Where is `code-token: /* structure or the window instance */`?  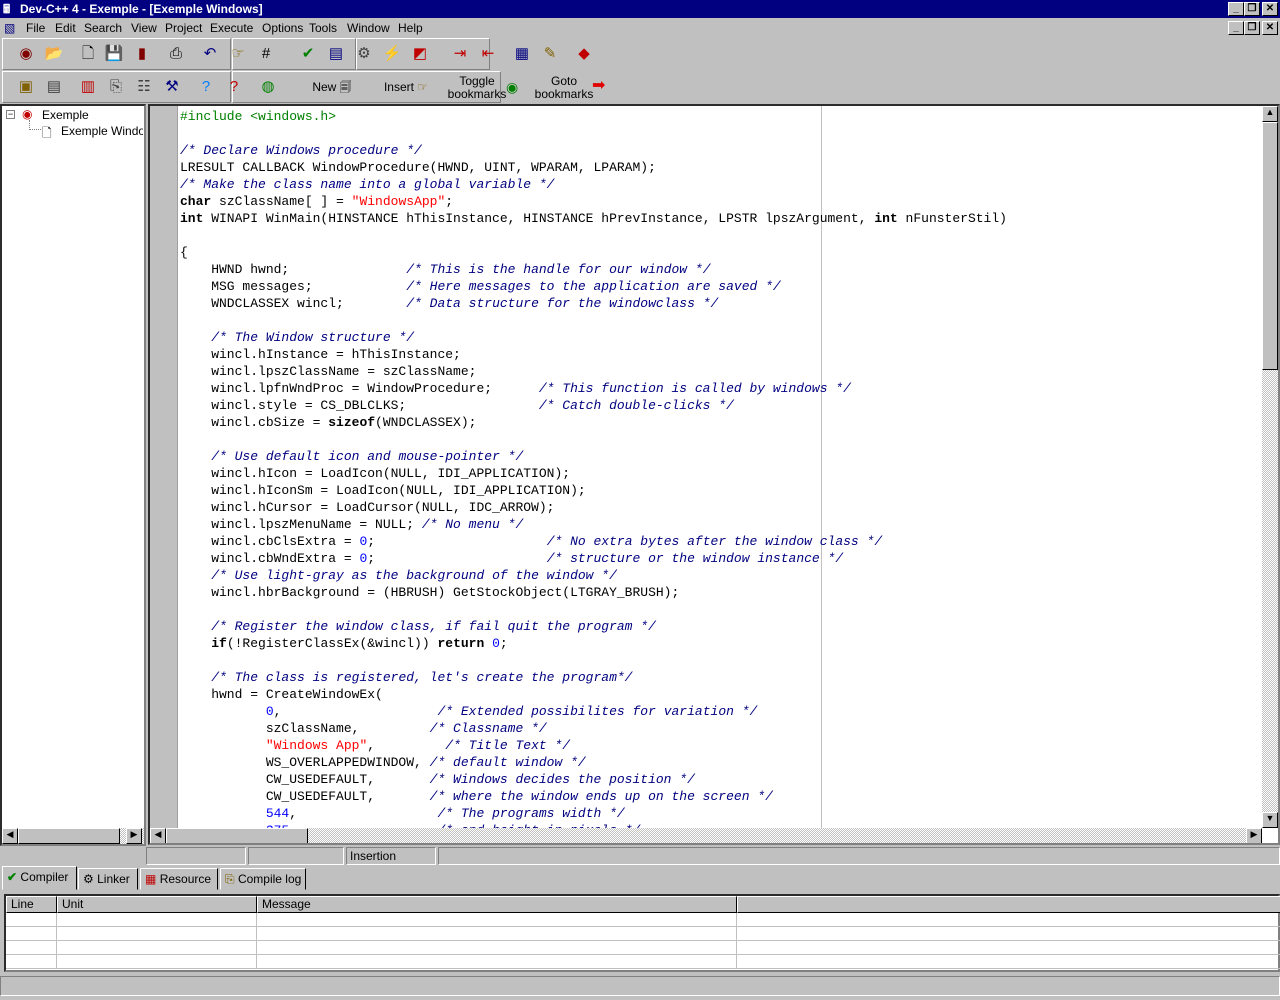 code-token: /* structure or the window instance */ is located at coordinates (695, 558).